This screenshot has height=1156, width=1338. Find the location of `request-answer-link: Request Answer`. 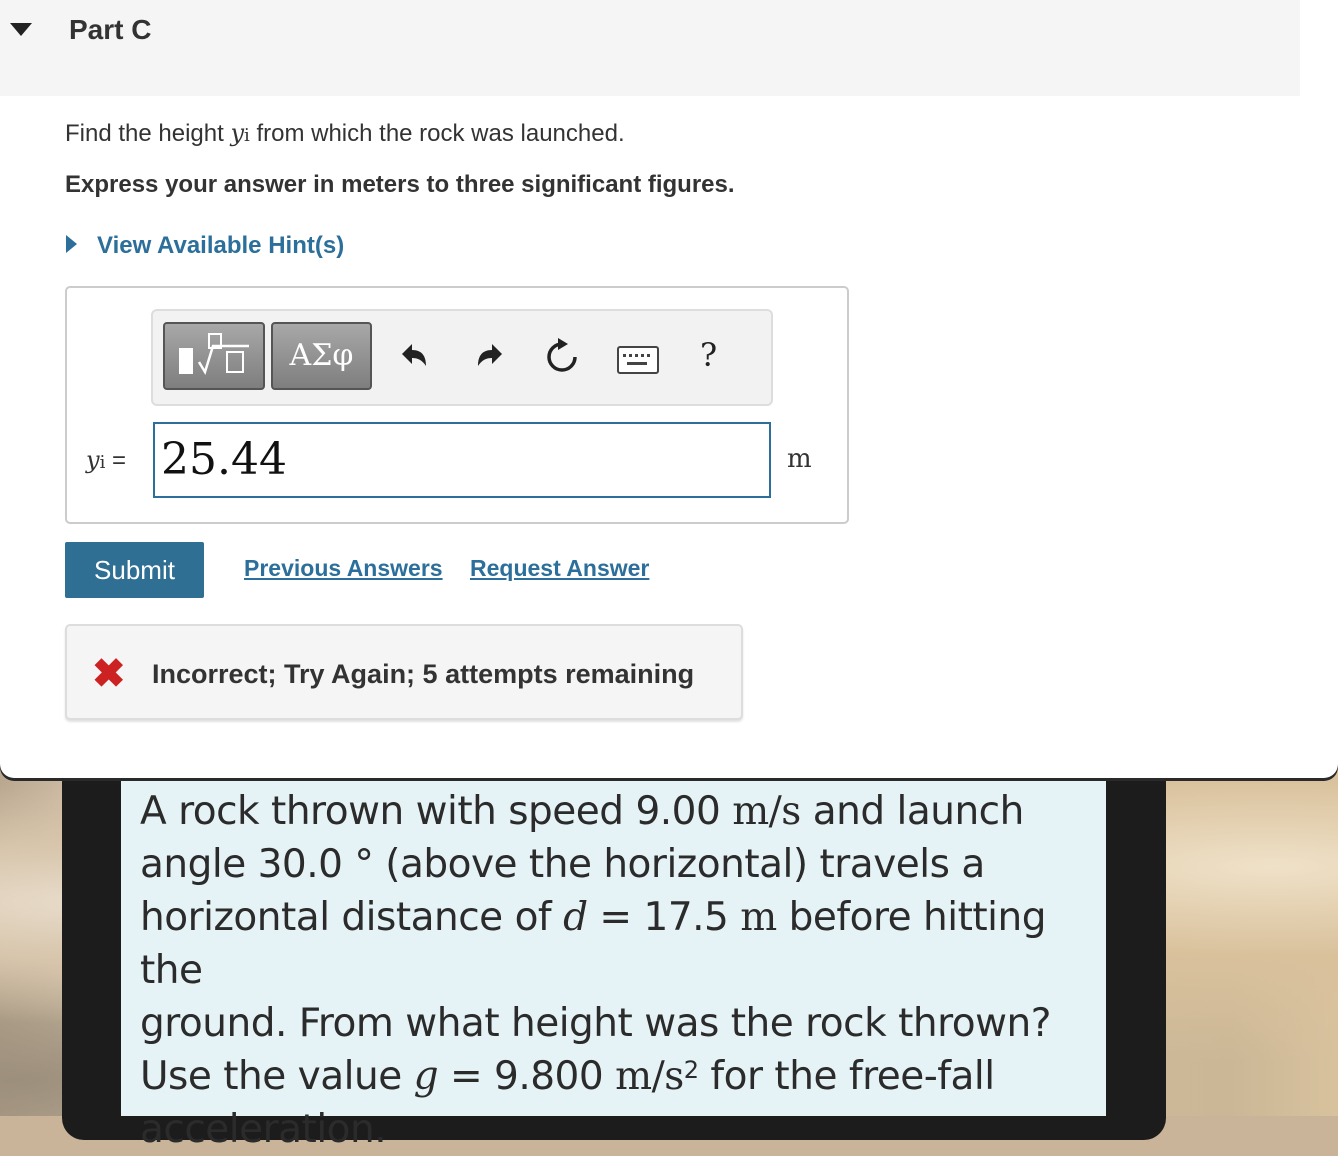

request-answer-link: Request Answer is located at coordinates (559, 568).